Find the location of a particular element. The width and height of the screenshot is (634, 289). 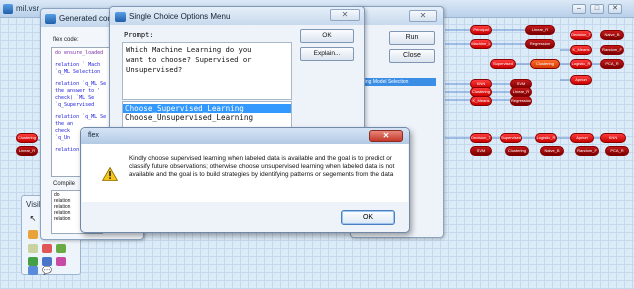

message-title: flex is located at coordinates (93, 135).